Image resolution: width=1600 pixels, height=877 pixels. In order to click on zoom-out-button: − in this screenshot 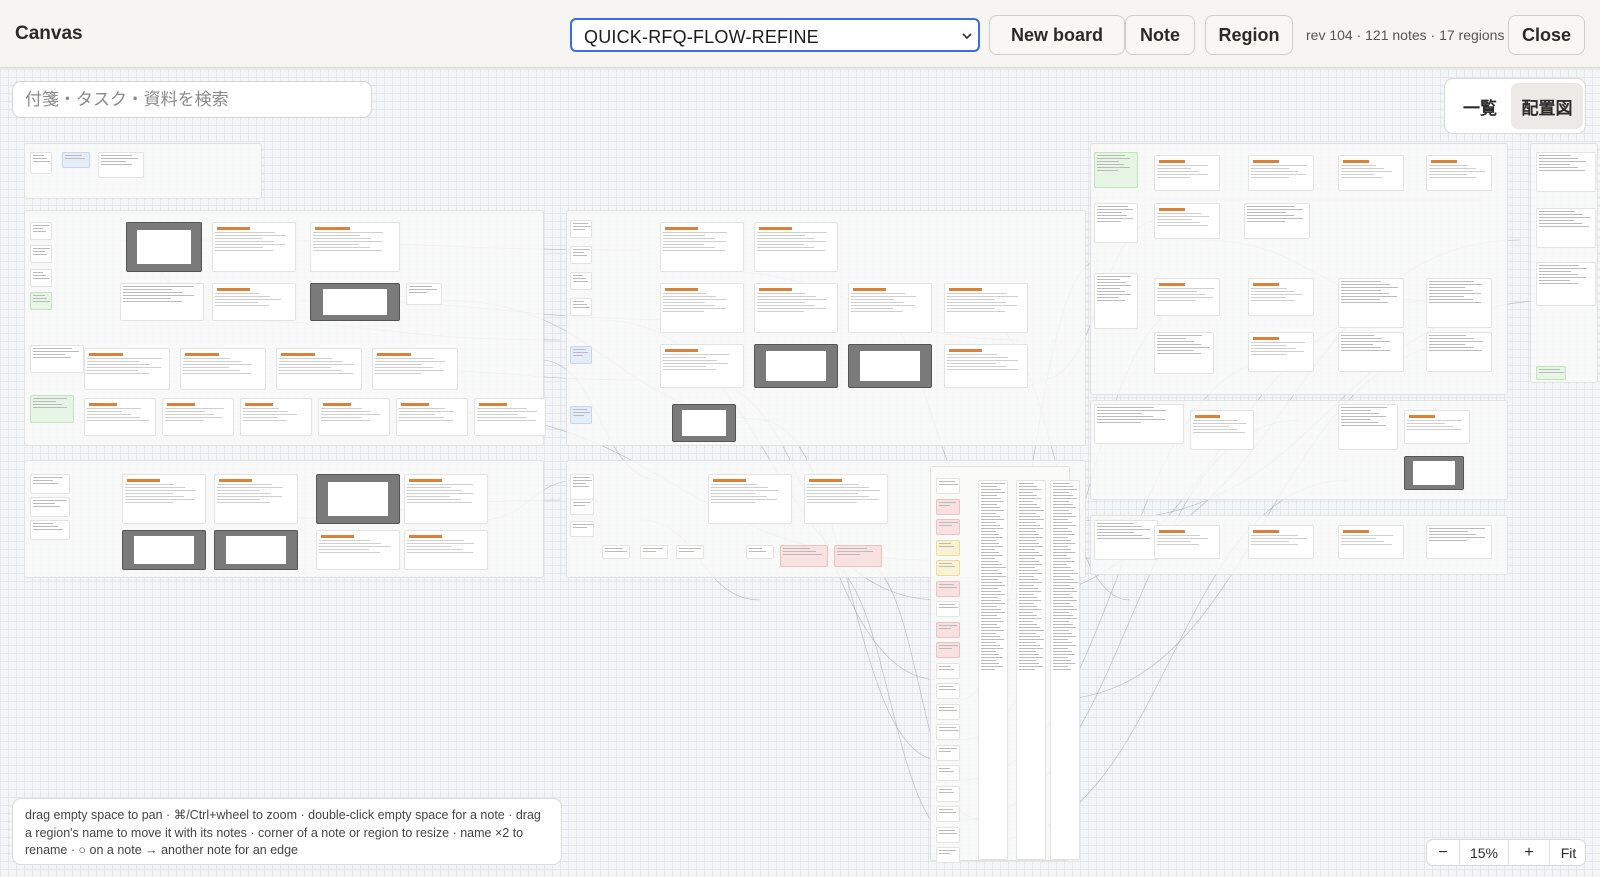, I will do `click(1443, 852)`.